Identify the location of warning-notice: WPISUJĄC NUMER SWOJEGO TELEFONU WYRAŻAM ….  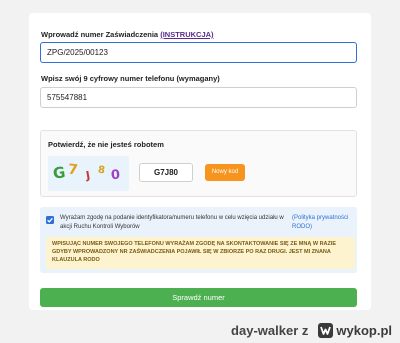
(200, 253).